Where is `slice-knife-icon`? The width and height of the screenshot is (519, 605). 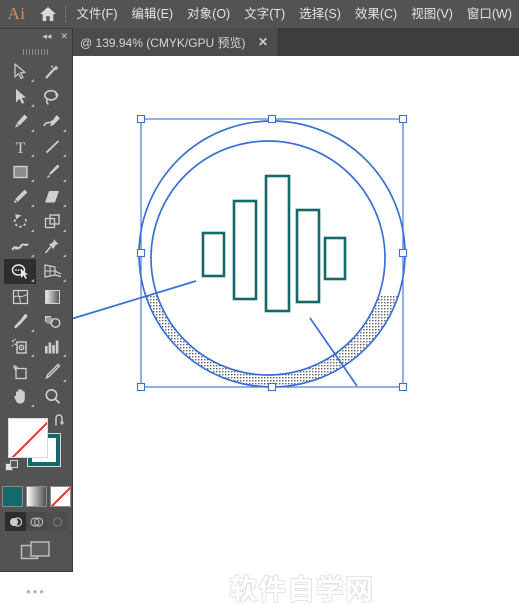 slice-knife-icon is located at coordinates (52, 371).